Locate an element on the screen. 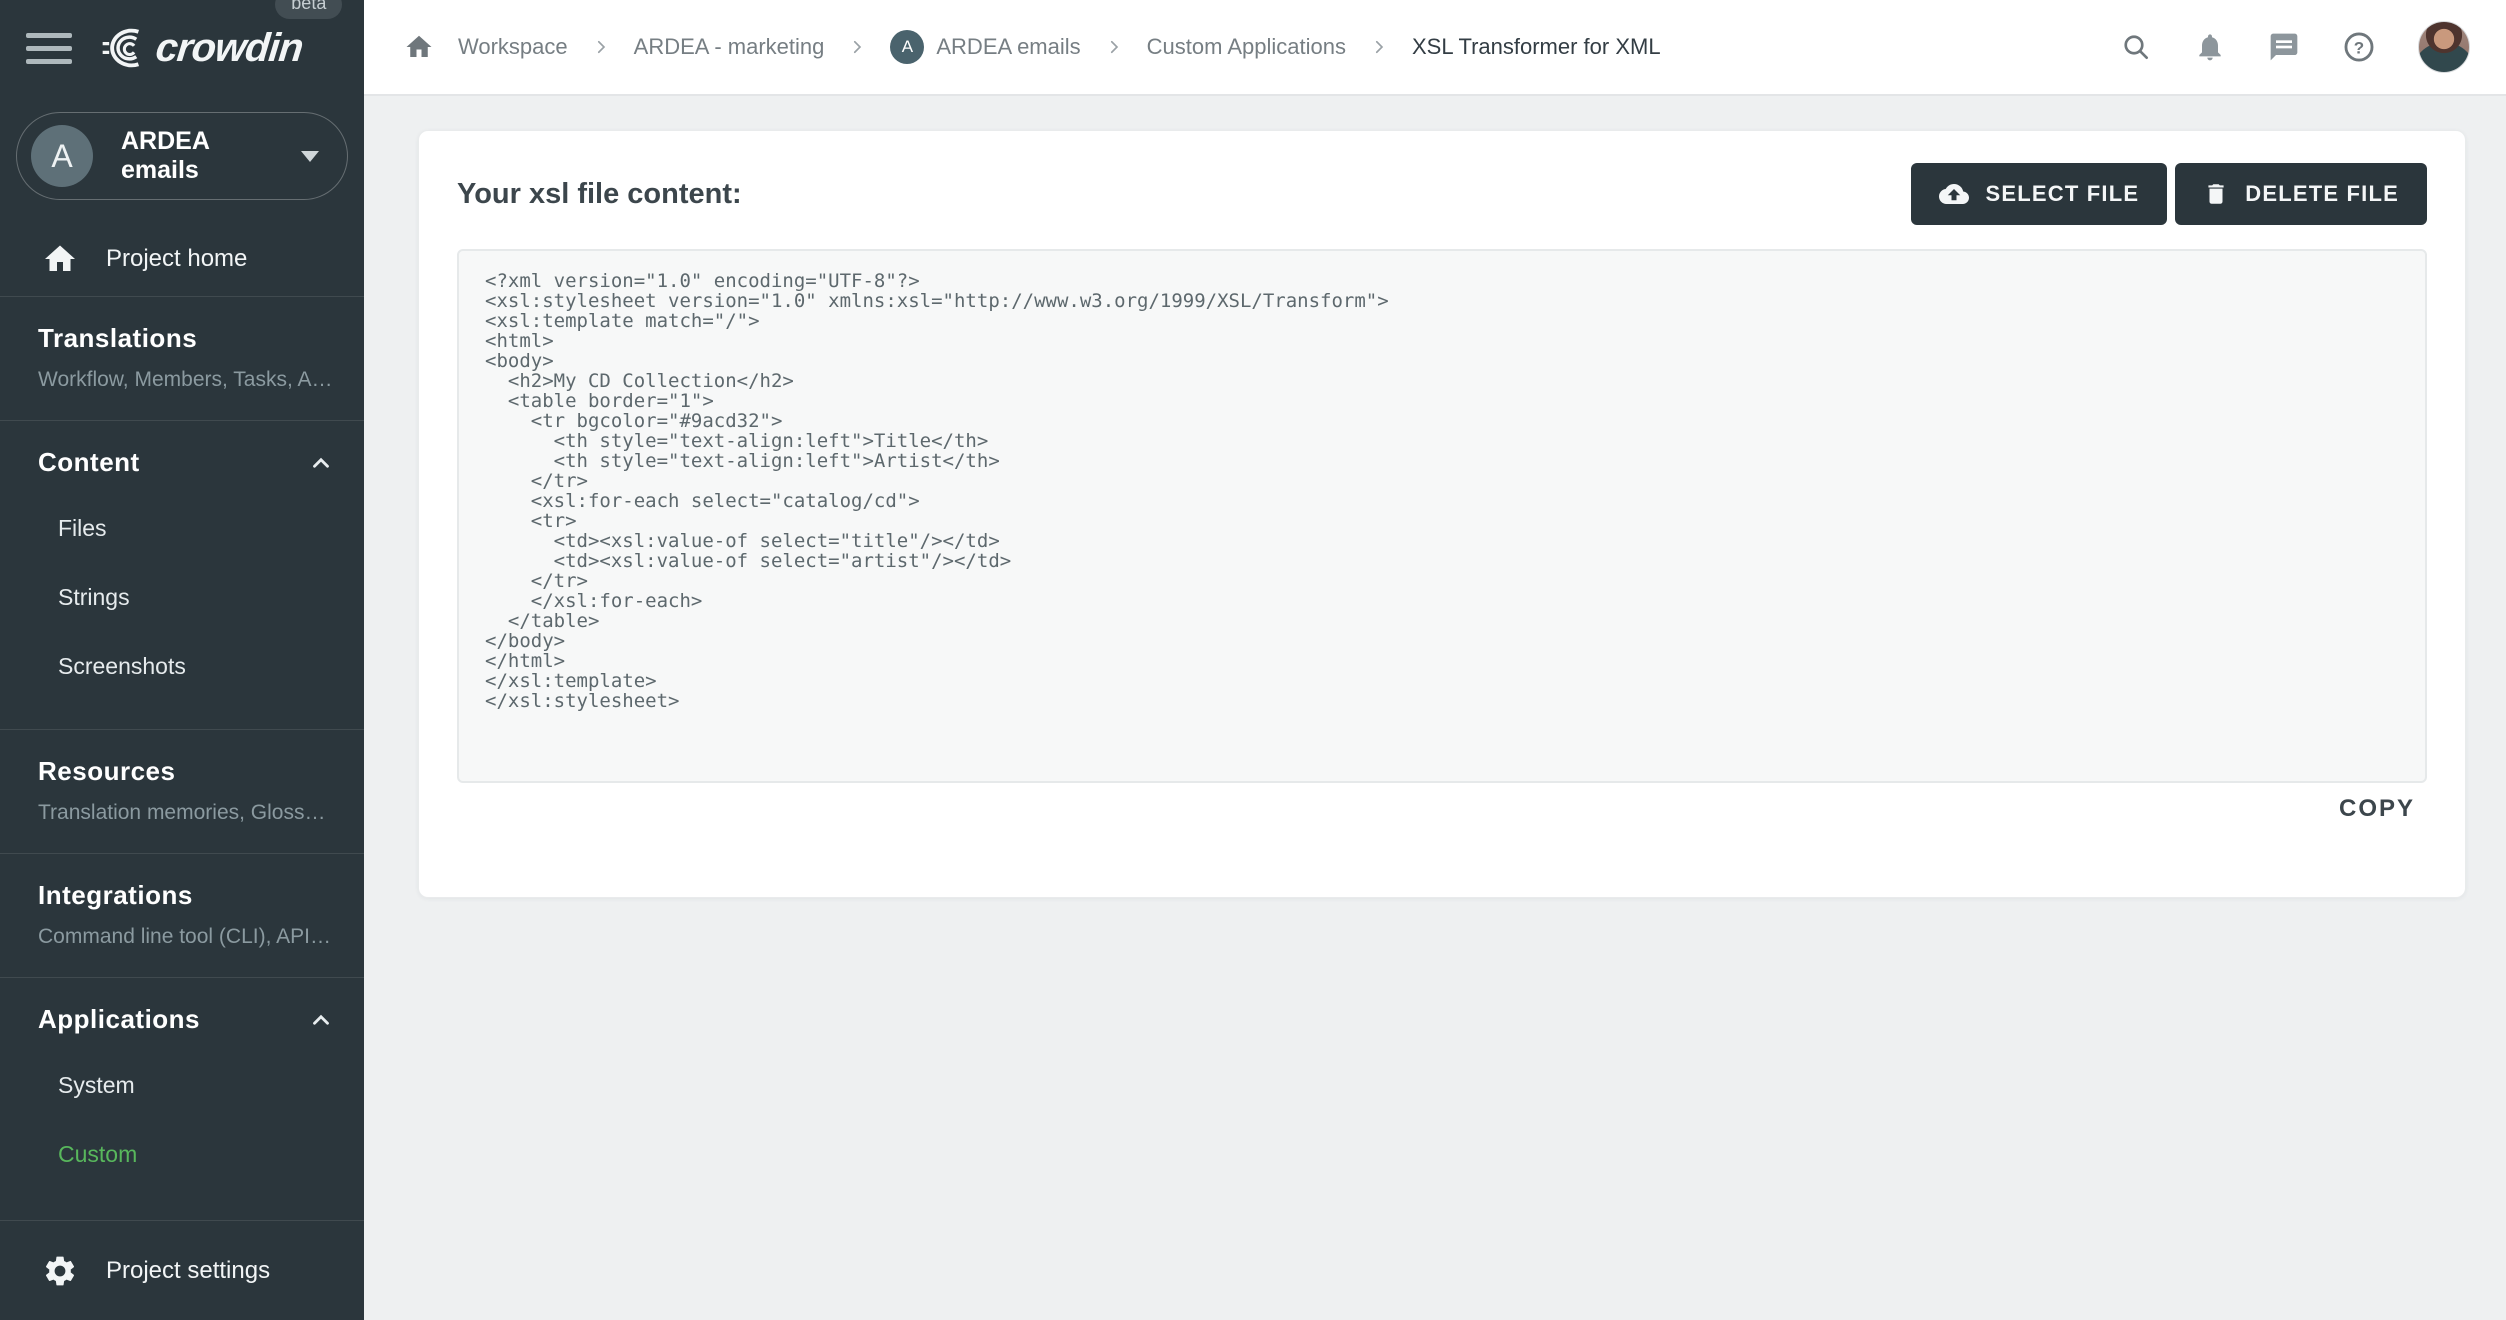  page-title: Your xsl file content: is located at coordinates (599, 193).